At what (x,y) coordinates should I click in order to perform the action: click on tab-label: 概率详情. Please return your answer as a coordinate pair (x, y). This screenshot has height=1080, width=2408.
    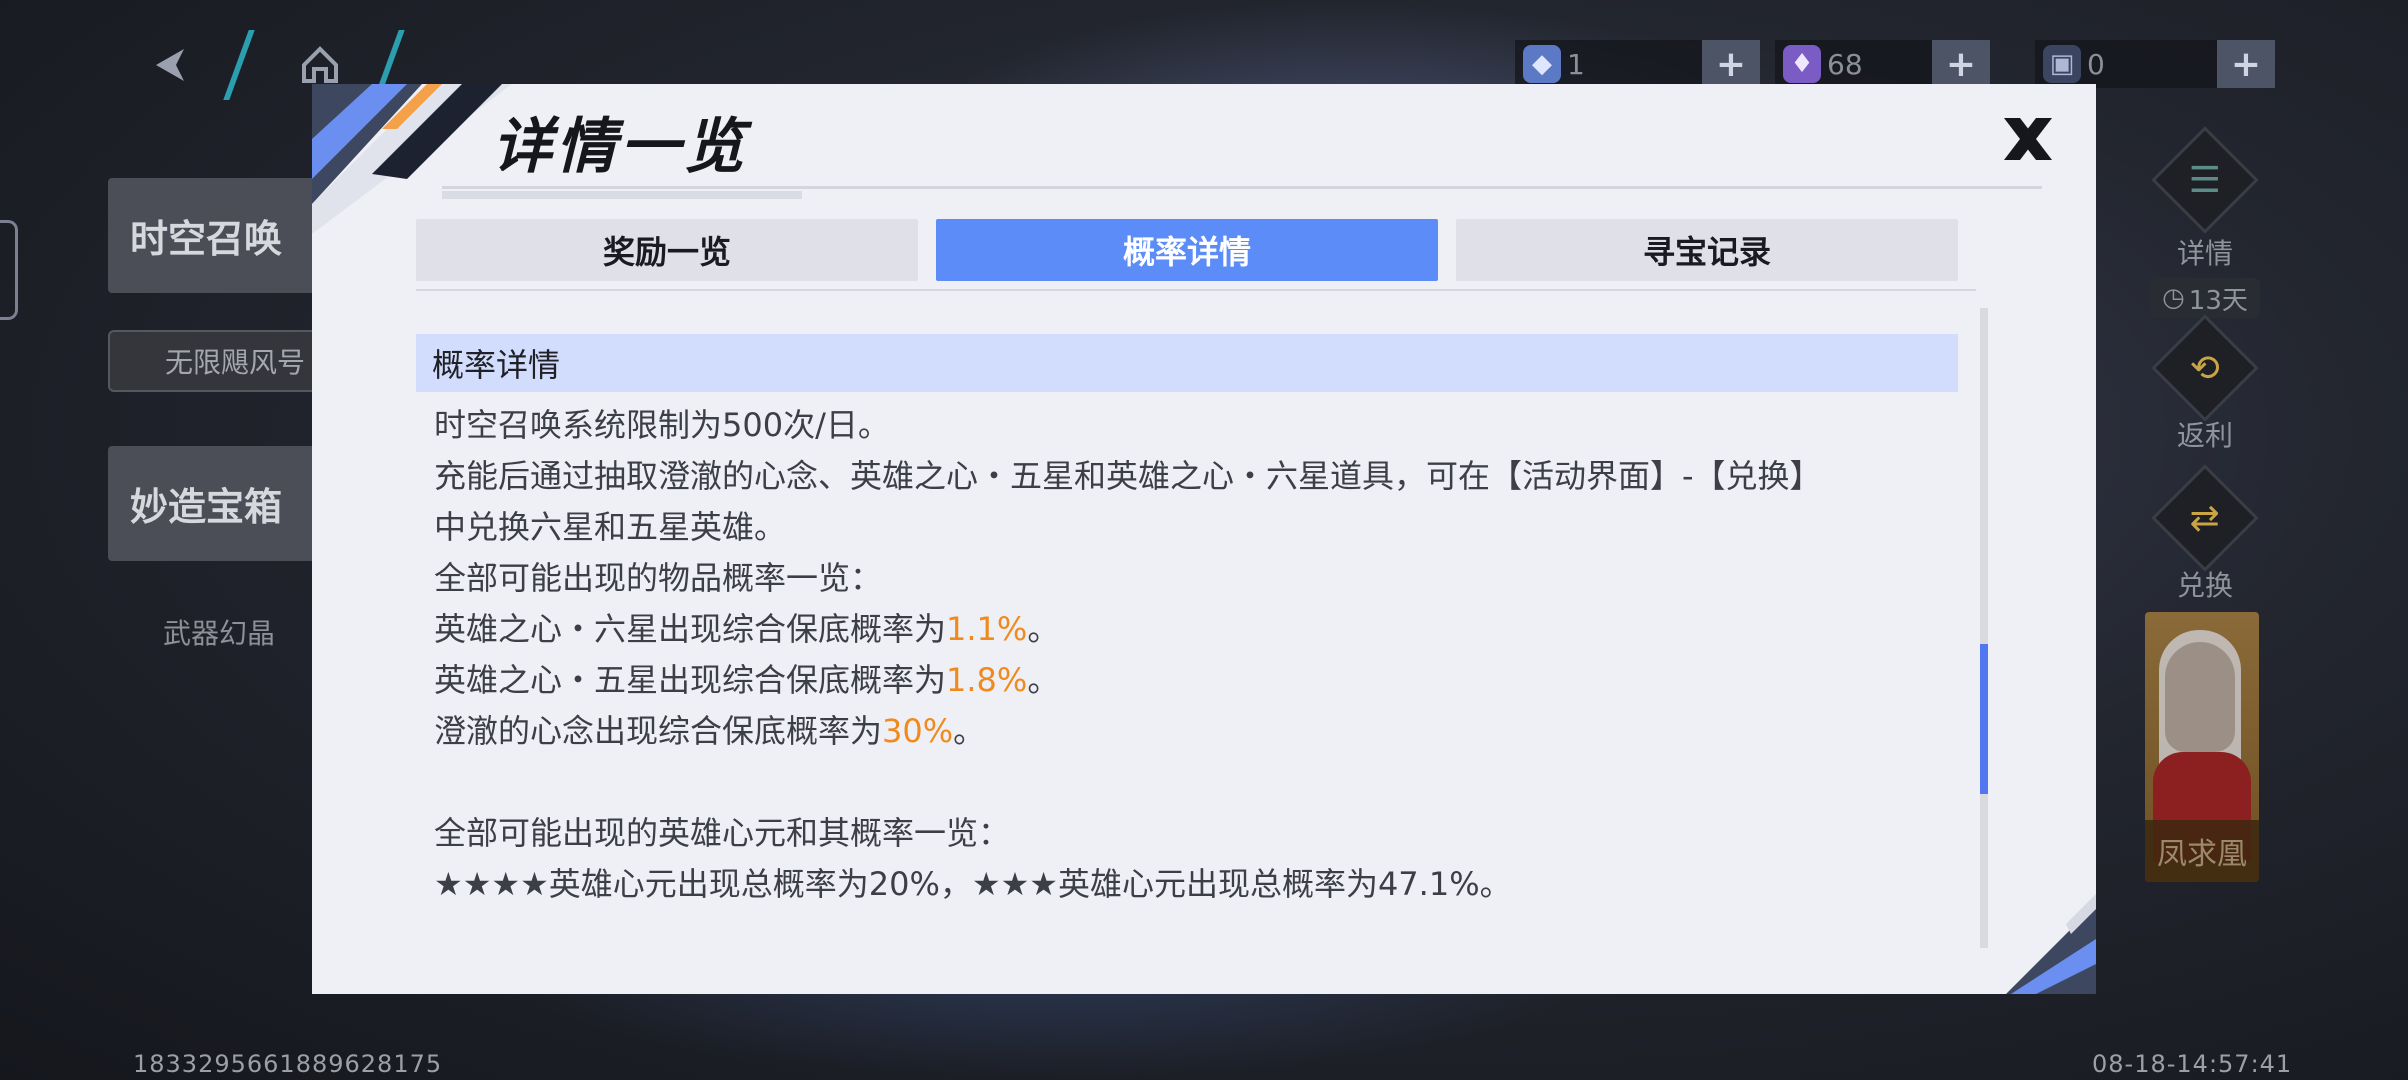
    Looking at the image, I should click on (1186, 252).